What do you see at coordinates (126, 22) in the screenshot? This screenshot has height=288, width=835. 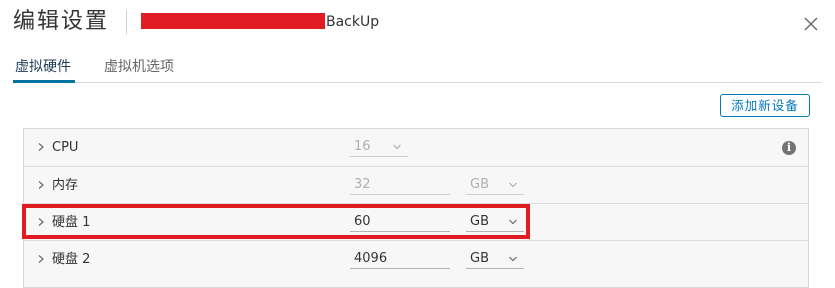 I see `title-divider` at bounding box center [126, 22].